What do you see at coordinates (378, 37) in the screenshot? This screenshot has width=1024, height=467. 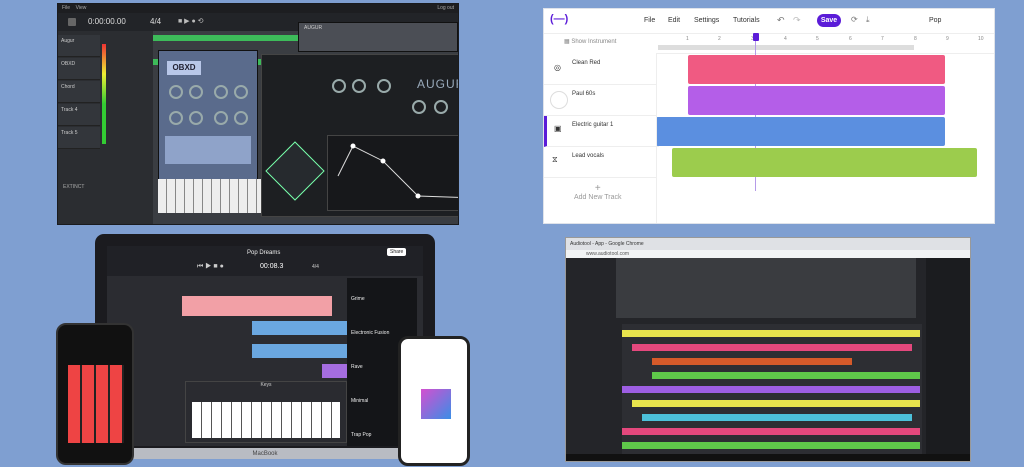 I see `mixer-strip-area: AUGUR` at bounding box center [378, 37].